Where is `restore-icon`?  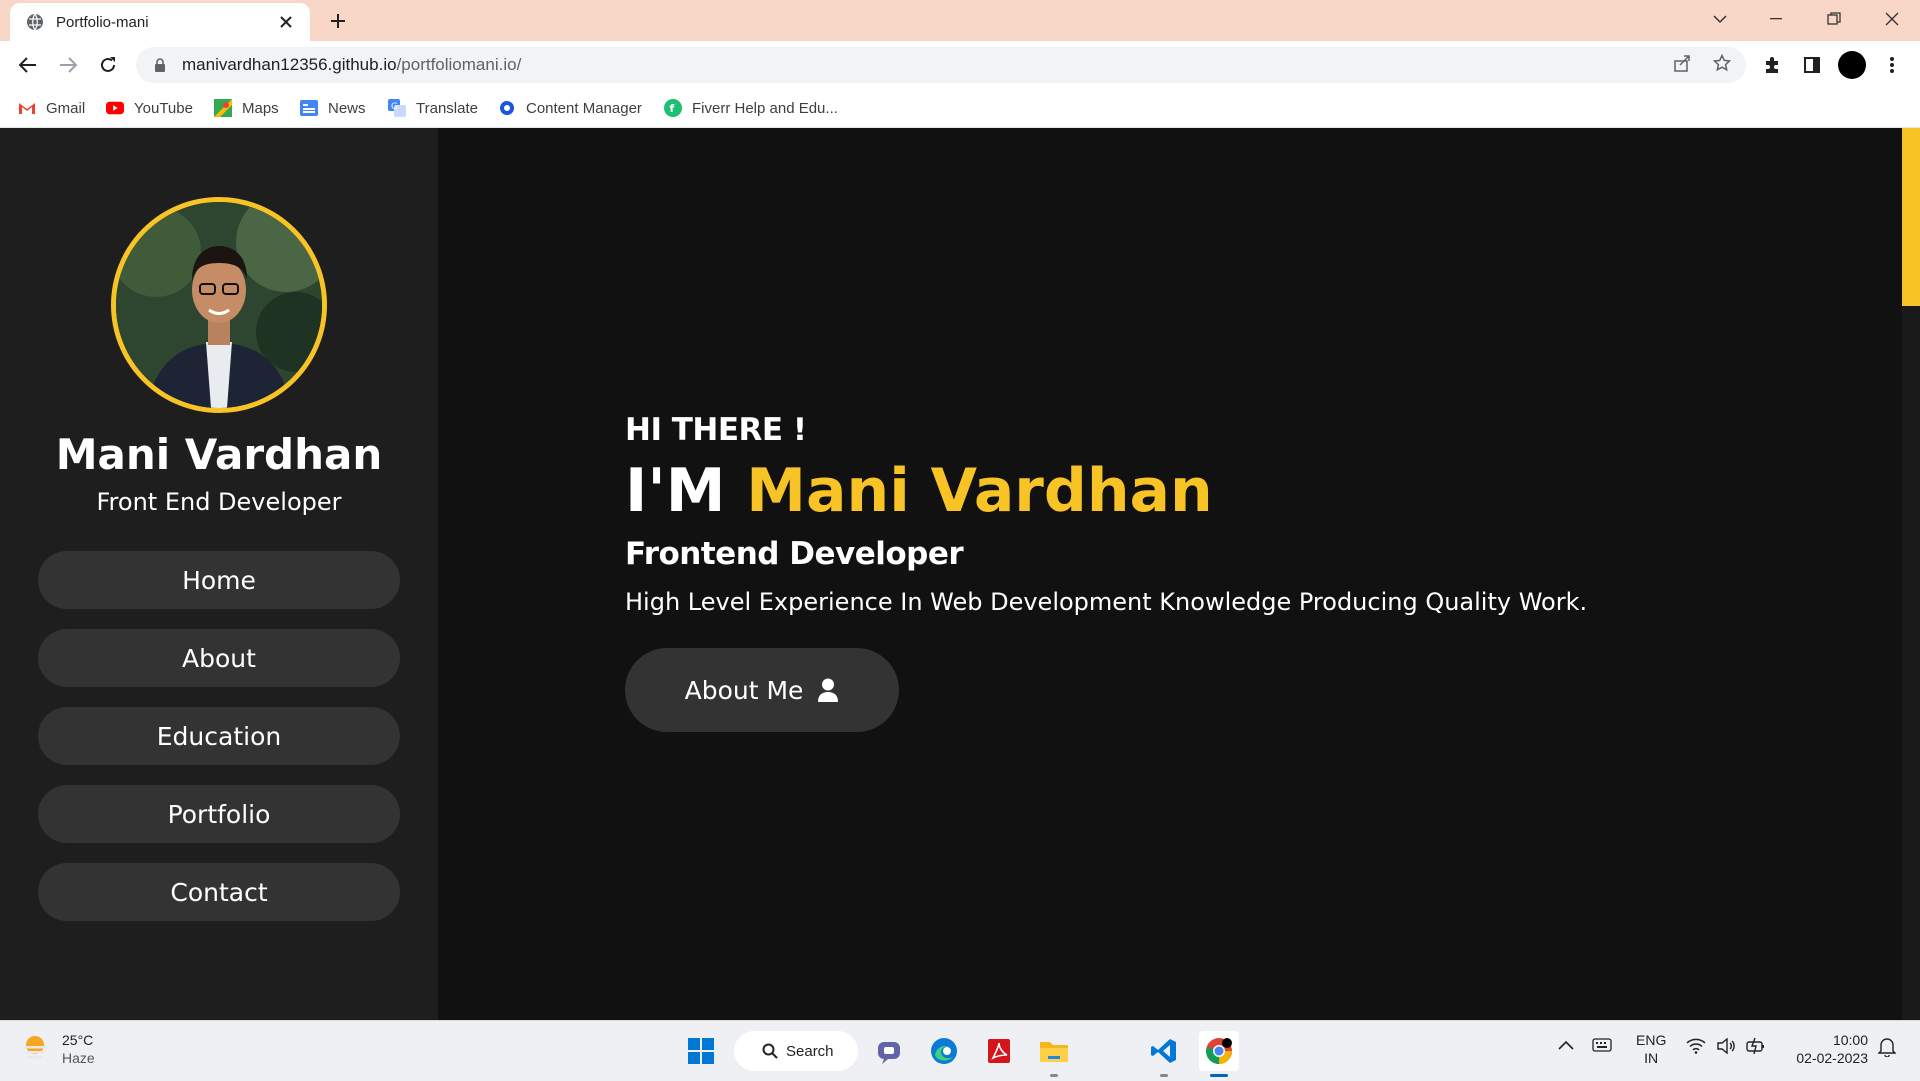
restore-icon is located at coordinates (1834, 19).